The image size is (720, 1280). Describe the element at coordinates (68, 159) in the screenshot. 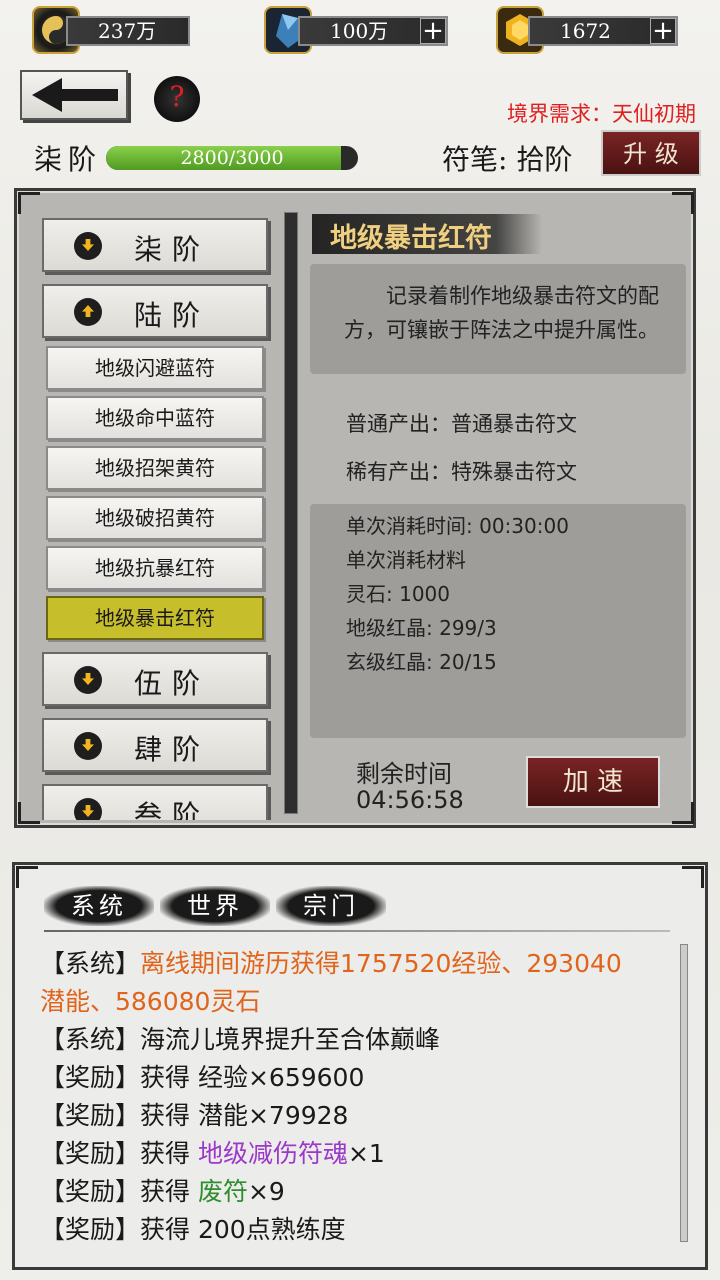

I see `stage-label: 柒阶` at that location.